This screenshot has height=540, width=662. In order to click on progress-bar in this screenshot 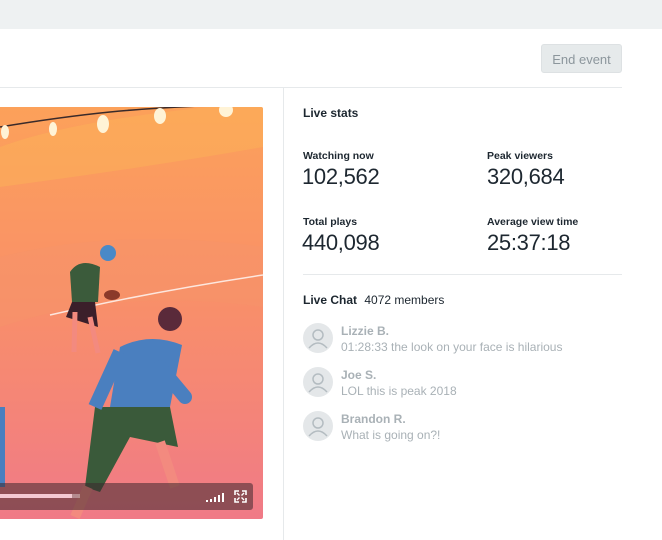, I will do `click(40, 496)`.